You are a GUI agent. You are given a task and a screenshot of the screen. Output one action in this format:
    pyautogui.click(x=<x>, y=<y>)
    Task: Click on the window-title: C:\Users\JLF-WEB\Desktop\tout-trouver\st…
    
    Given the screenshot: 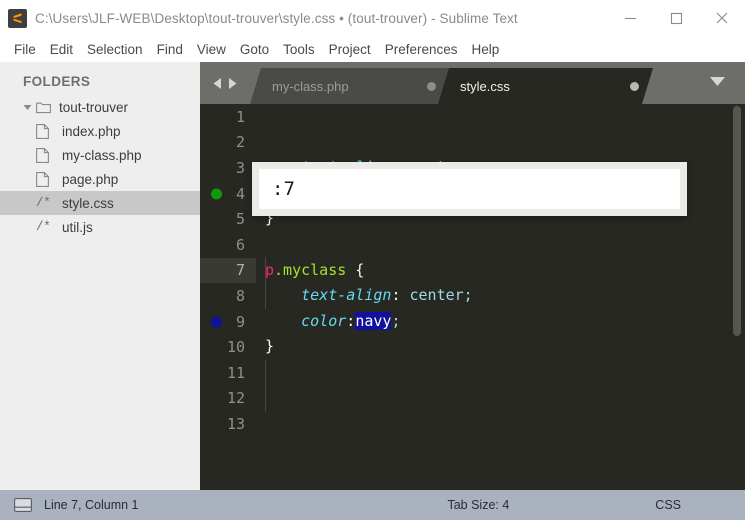 What is the action you would take?
    pyautogui.click(x=276, y=18)
    